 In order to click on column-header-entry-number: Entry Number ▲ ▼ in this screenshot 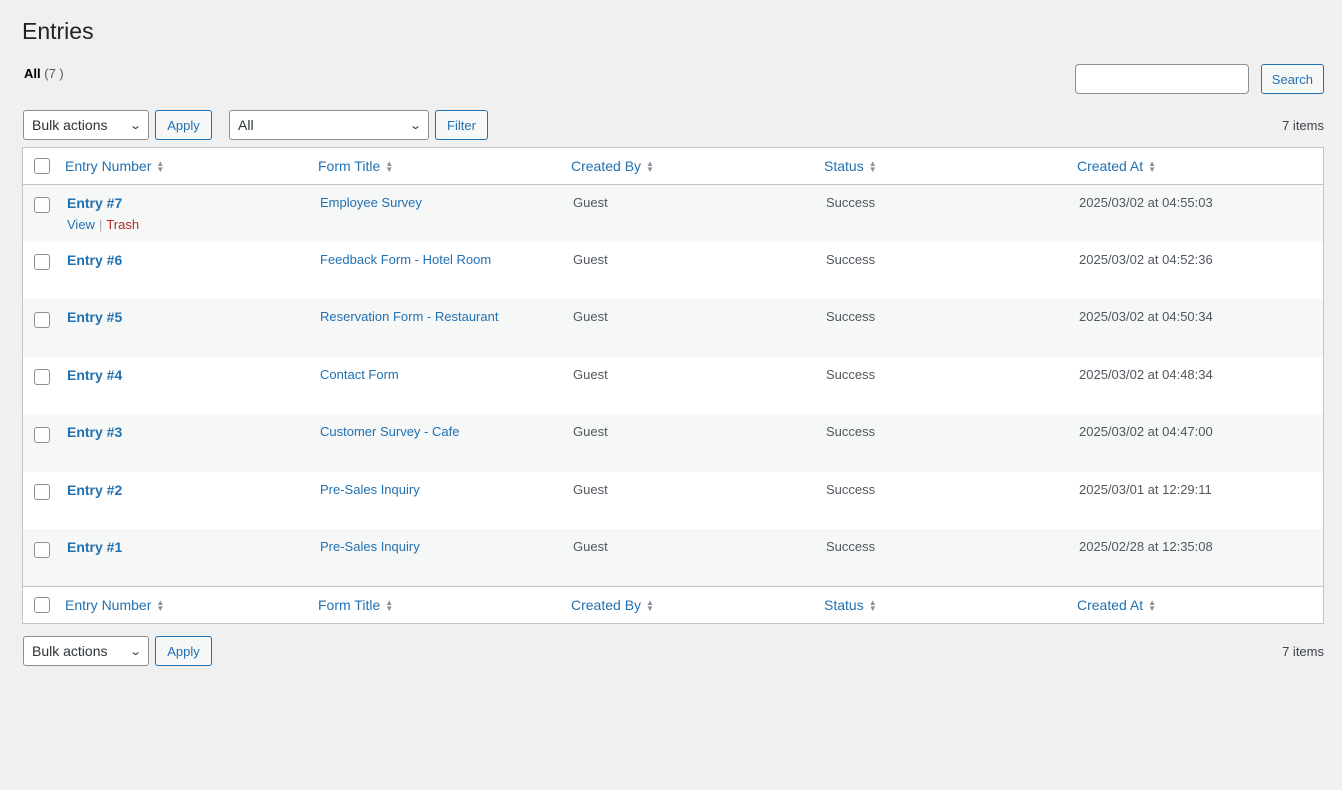, I will do `click(181, 166)`.